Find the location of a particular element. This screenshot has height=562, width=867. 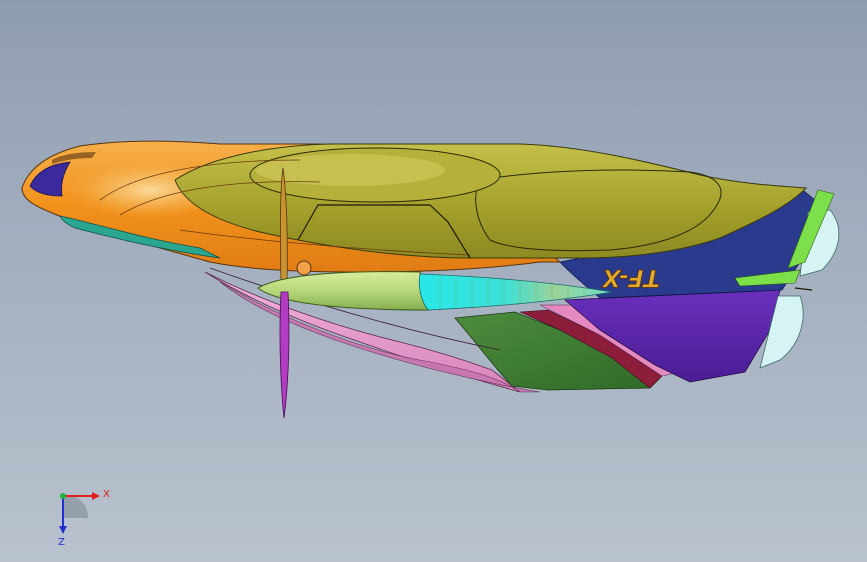

prop-hub is located at coordinates (304, 268).